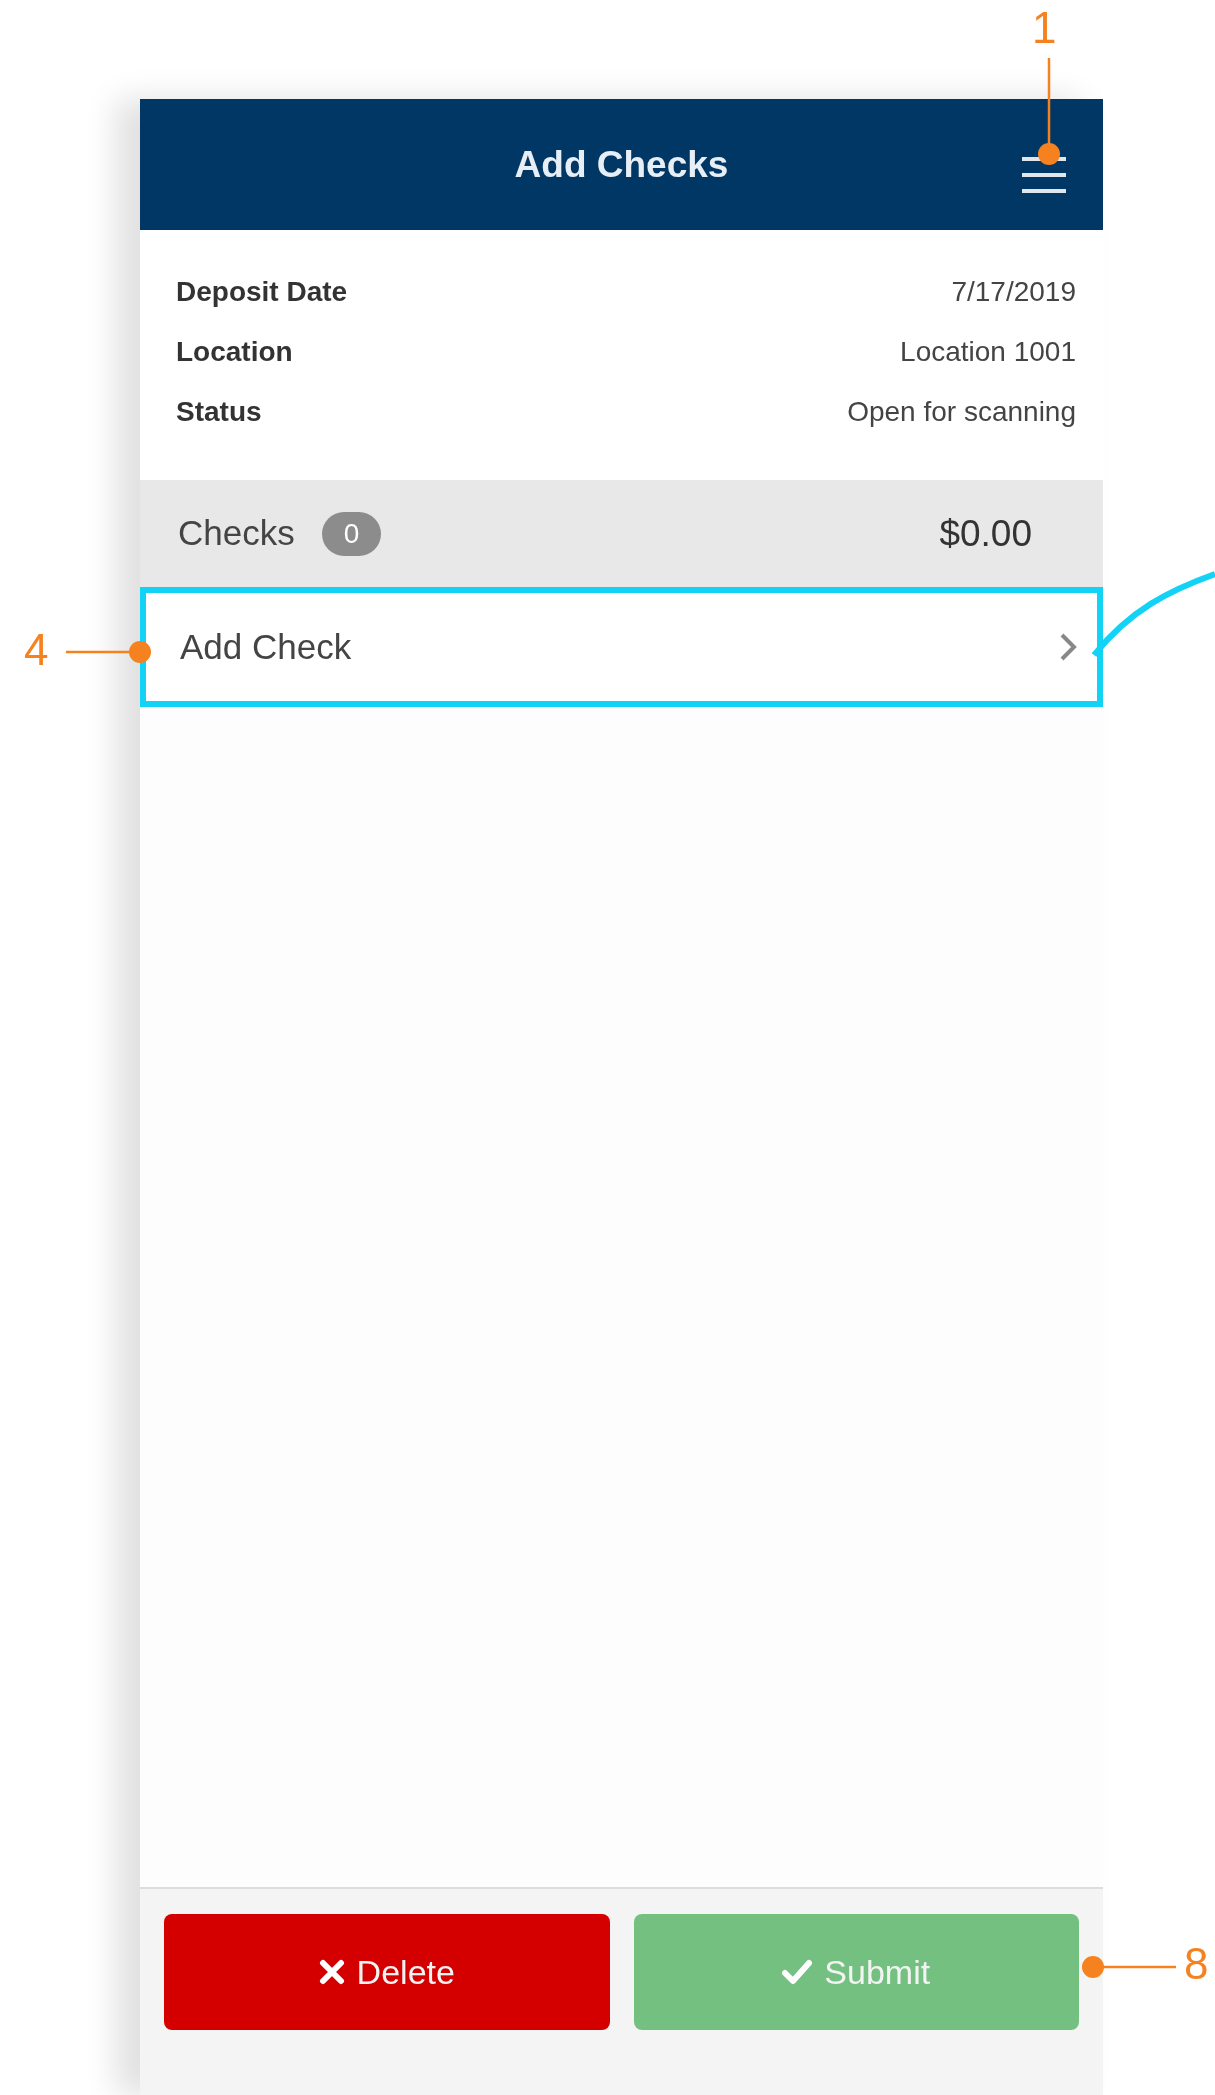 This screenshot has height=2095, width=1215. I want to click on page-title: Add Checks, so click(621, 164).